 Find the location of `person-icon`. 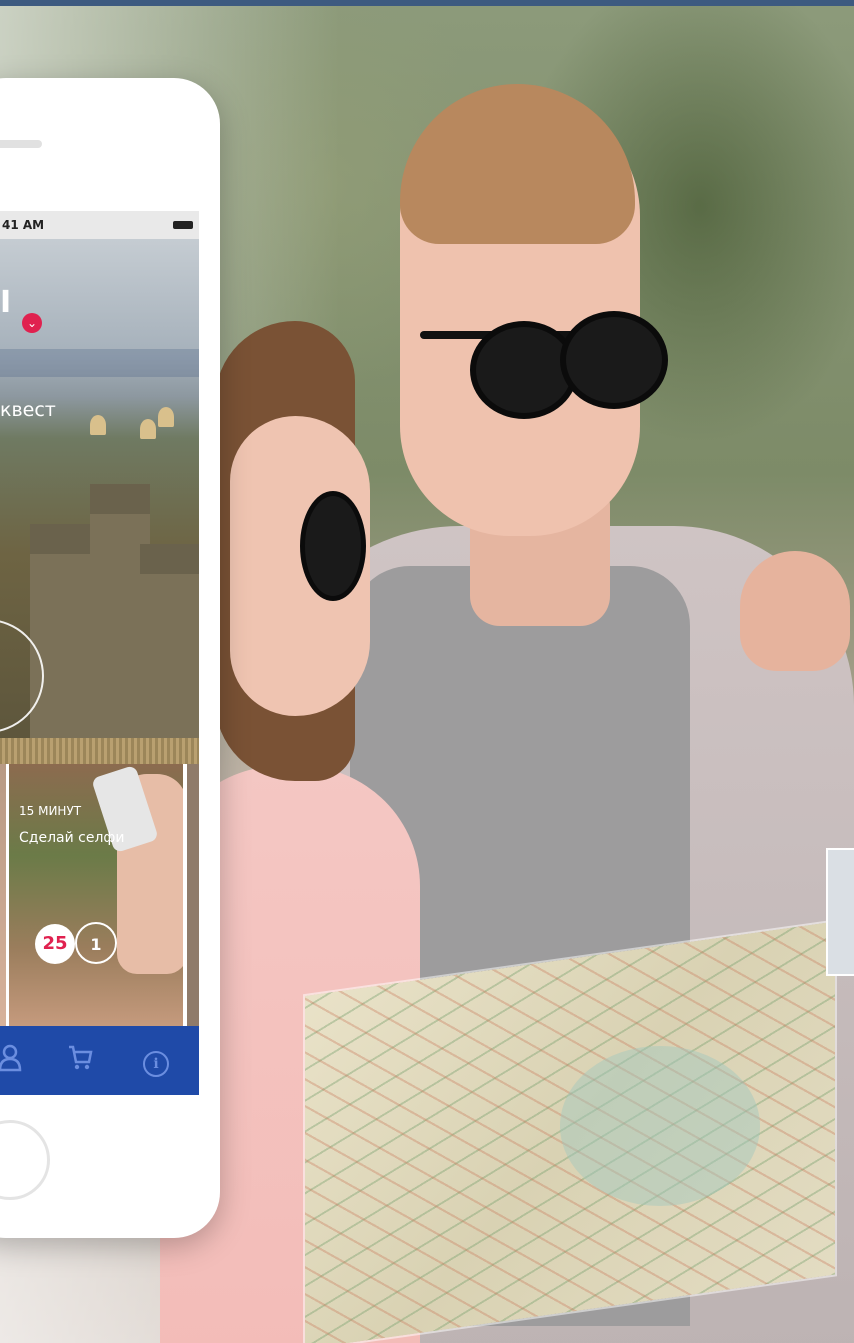

person-icon is located at coordinates (11, 1061).